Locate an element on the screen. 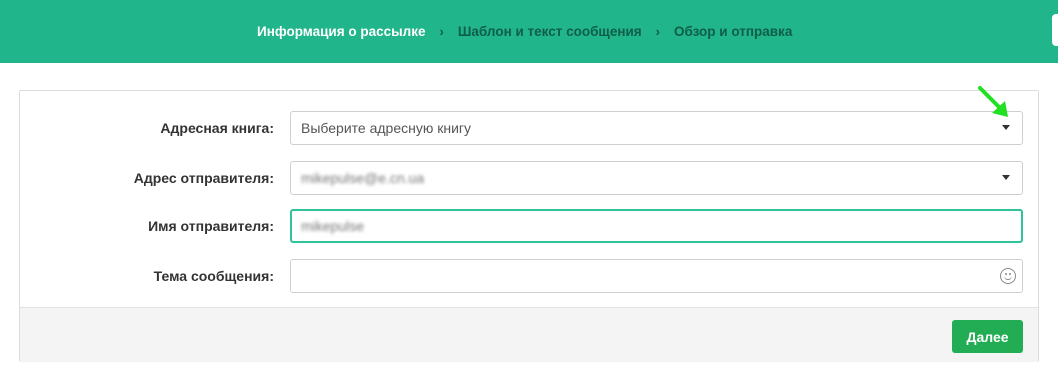 The height and width of the screenshot is (383, 1058). sender-name-value: mikepulse is located at coordinates (333, 226).